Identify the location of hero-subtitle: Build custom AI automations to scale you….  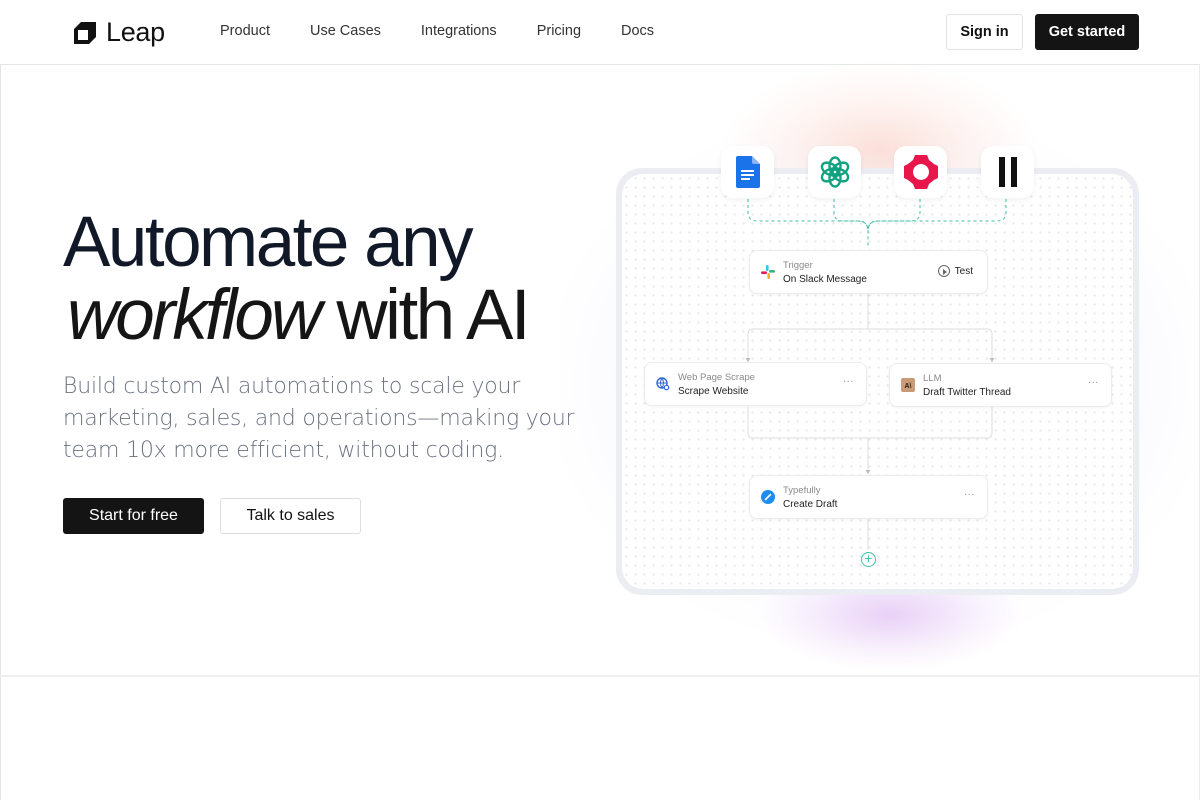
(319, 418).